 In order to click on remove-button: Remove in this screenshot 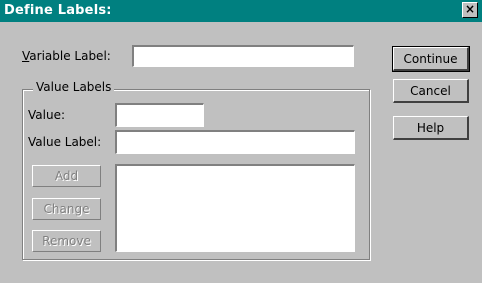, I will do `click(66, 241)`.